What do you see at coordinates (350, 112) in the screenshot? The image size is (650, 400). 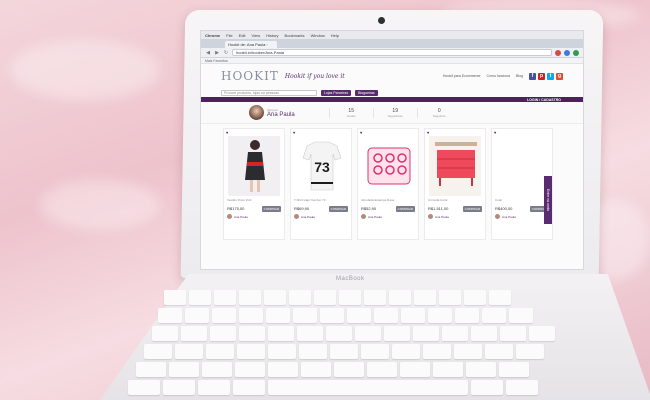 I see `stat-hooks: 15 Hooks` at bounding box center [350, 112].